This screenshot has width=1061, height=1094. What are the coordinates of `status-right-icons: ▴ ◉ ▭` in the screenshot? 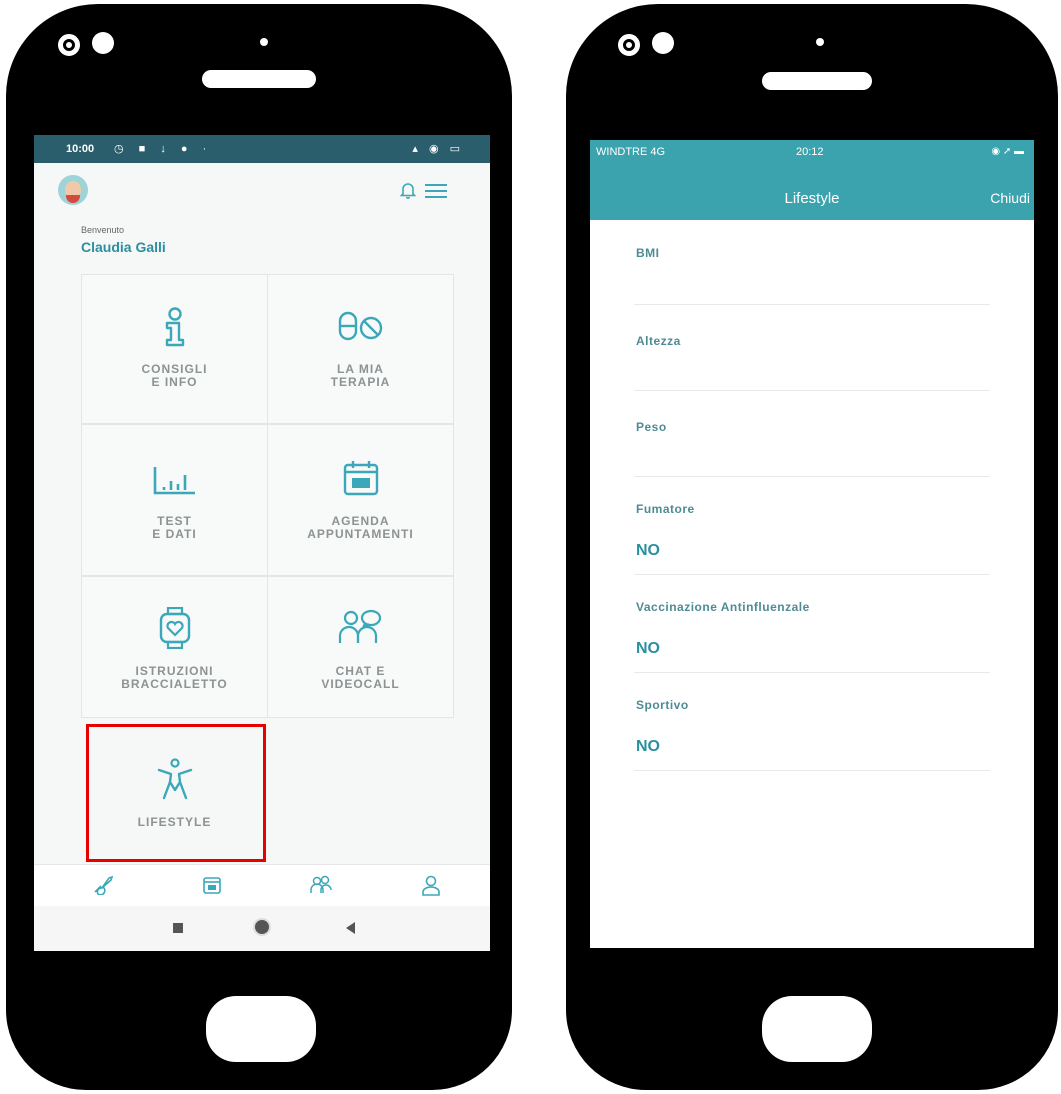 It's located at (438, 149).